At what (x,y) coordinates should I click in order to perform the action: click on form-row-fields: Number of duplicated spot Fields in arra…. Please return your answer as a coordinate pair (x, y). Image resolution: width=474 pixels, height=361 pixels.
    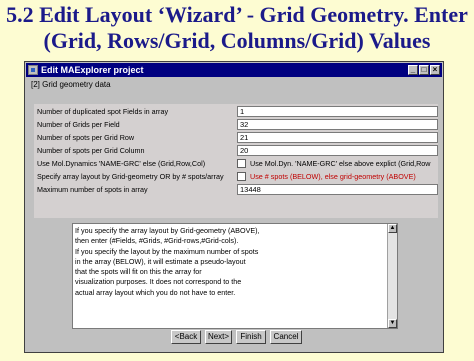
    Looking at the image, I should click on (236, 112).